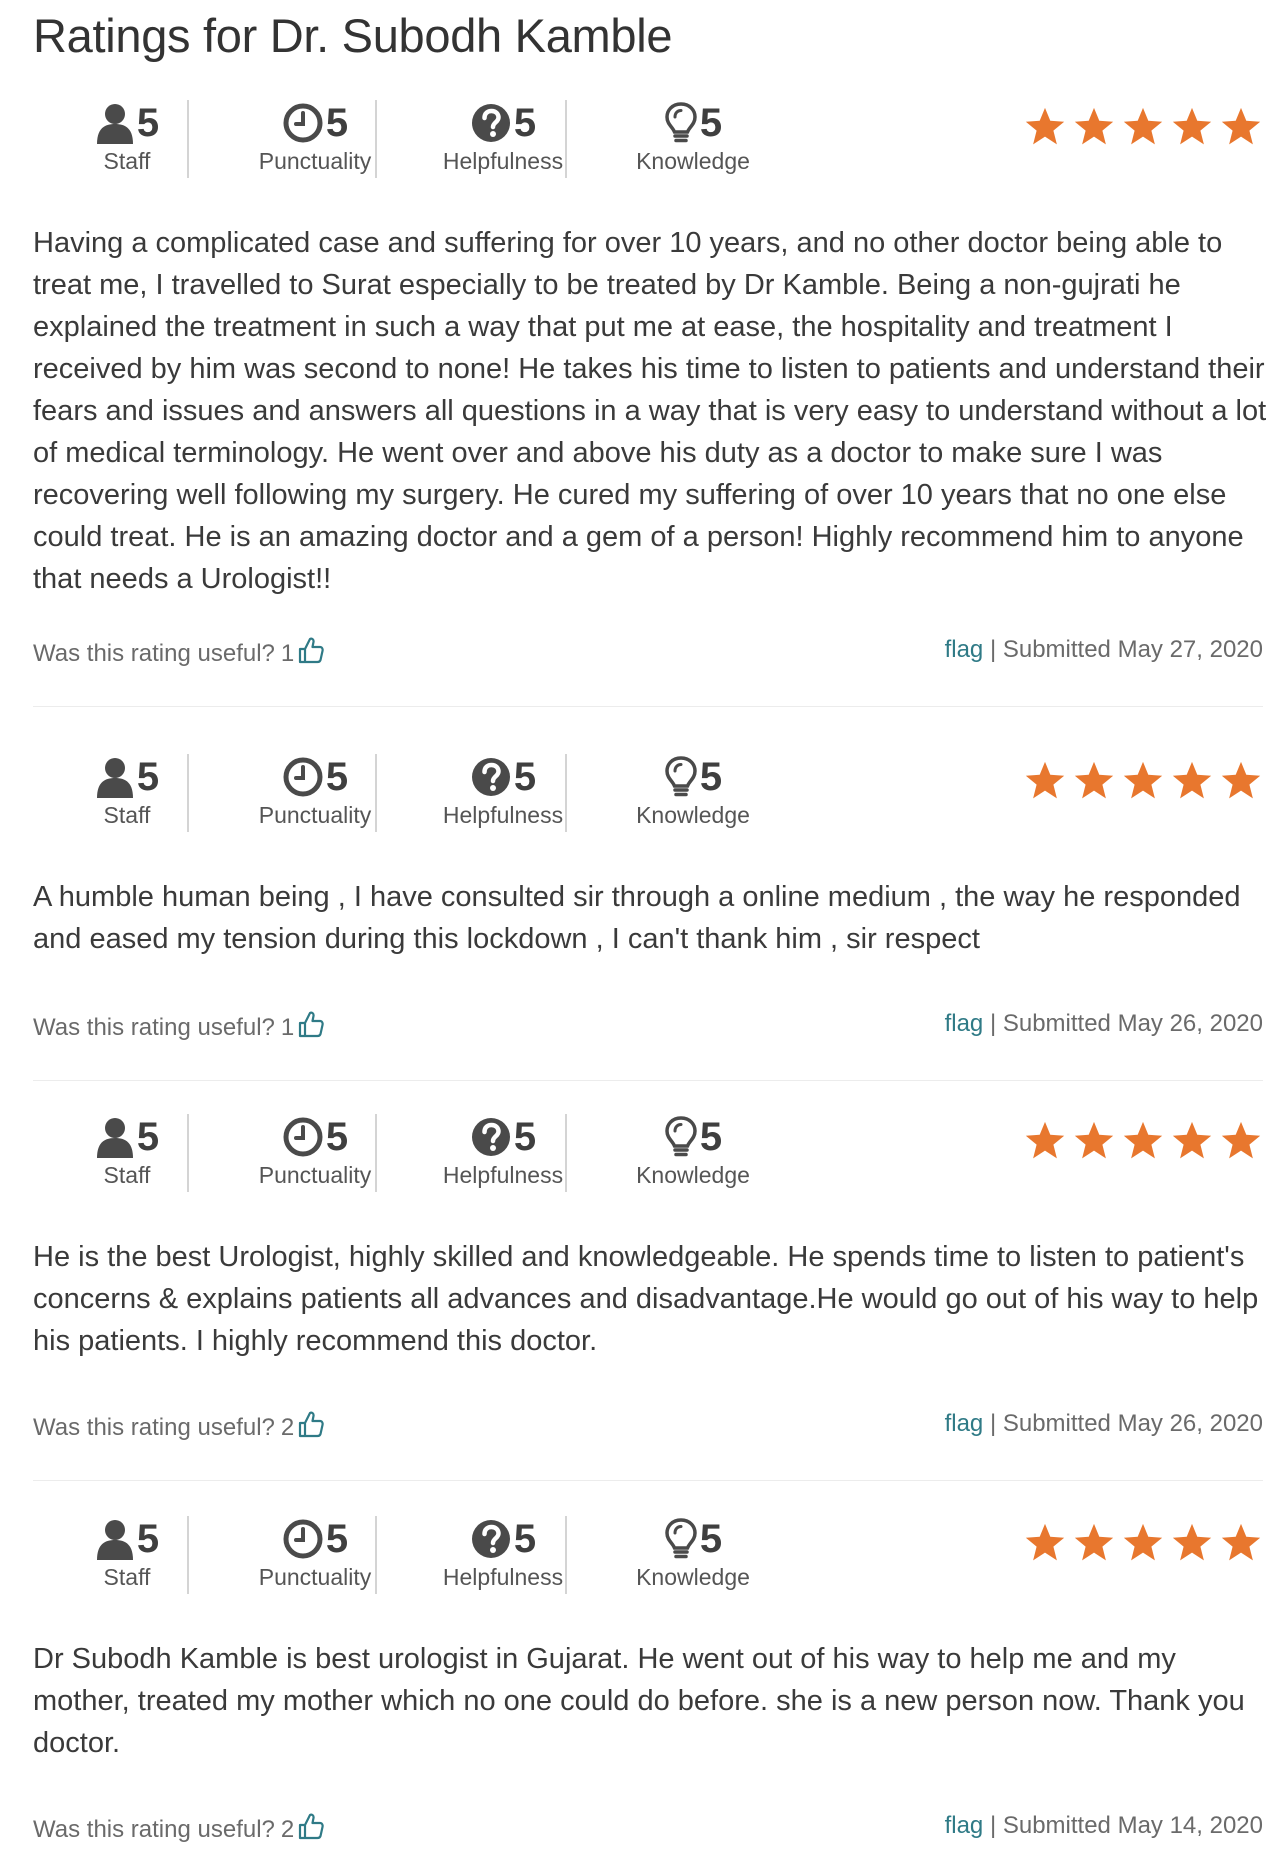 This screenshot has height=1852, width=1288. What do you see at coordinates (287, 1829) in the screenshot?
I see `useful-count: 2` at bounding box center [287, 1829].